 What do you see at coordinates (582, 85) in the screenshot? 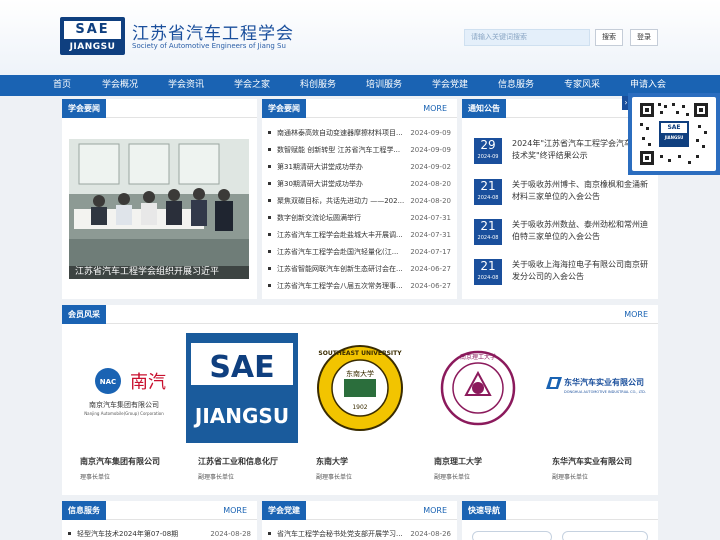
I see `nav-experts: 专家风采` at bounding box center [582, 85].